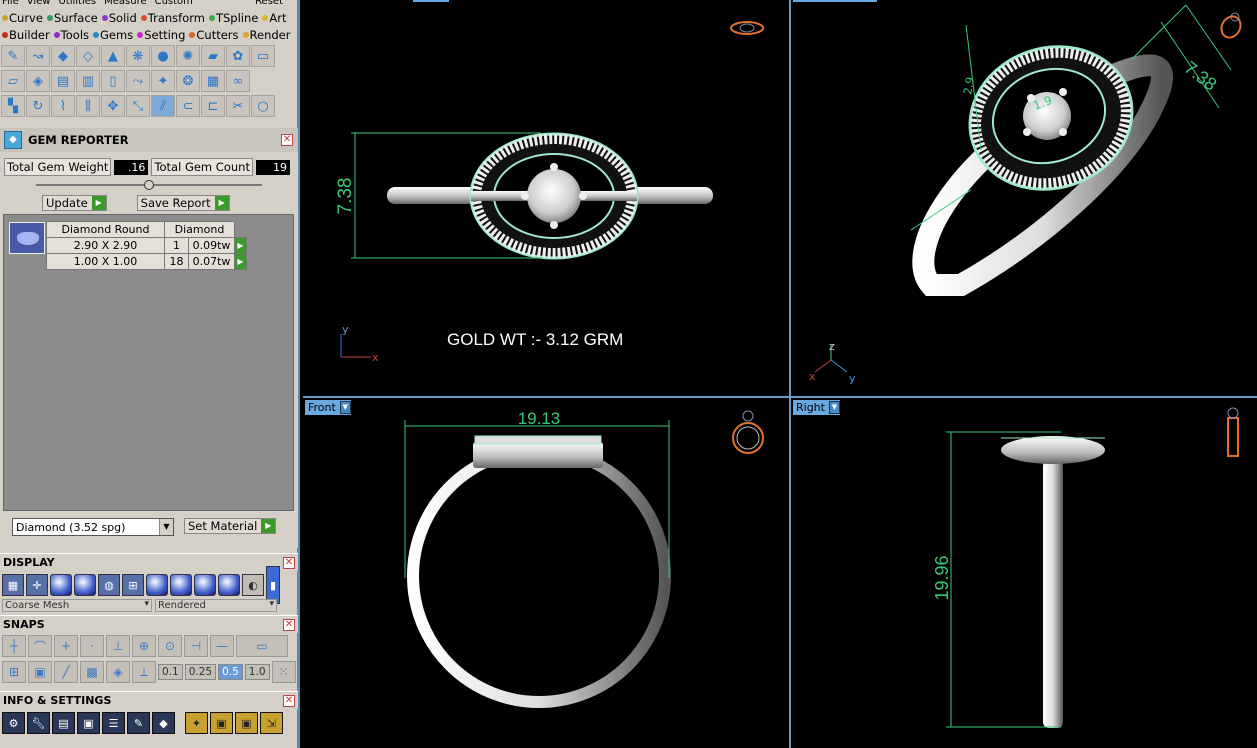 Image resolution: width=1257 pixels, height=748 pixels. I want to click on surface-tool-icon: ◆, so click(63, 56).